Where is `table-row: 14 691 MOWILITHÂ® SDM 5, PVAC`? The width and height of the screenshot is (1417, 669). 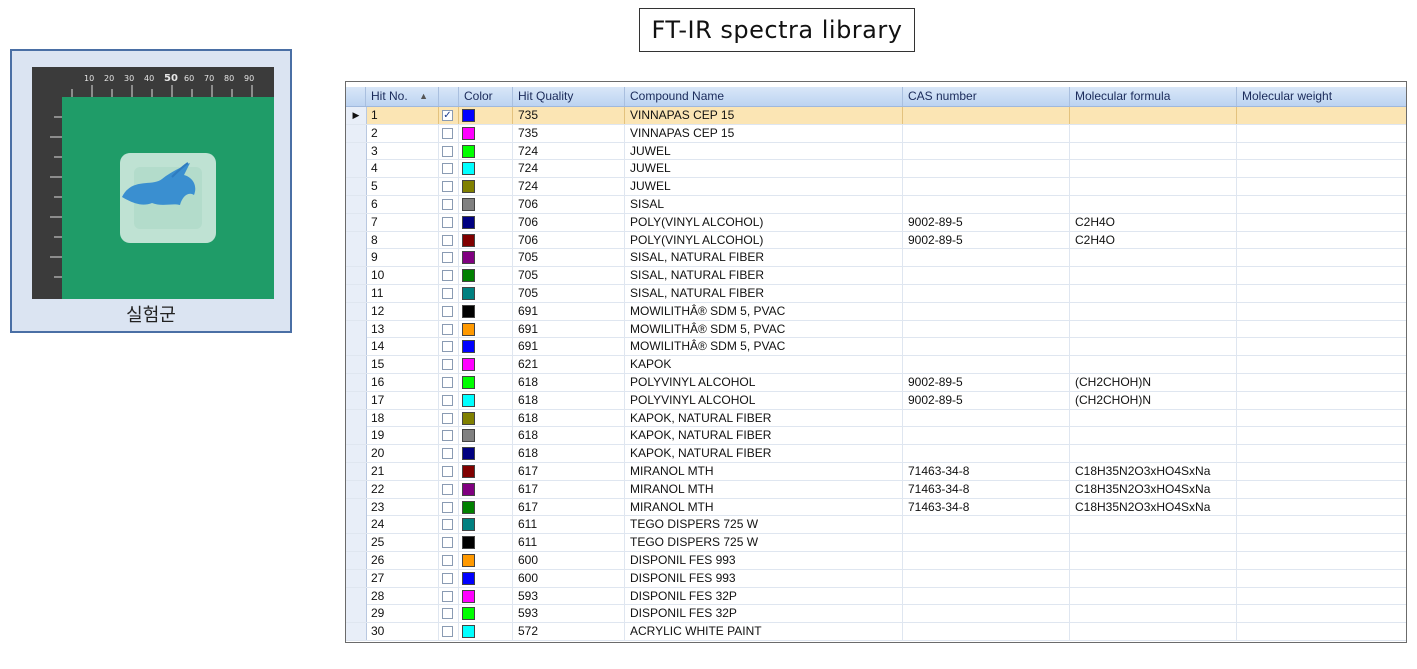 table-row: 14 691 MOWILITHÂ® SDM 5, PVAC is located at coordinates (876, 347).